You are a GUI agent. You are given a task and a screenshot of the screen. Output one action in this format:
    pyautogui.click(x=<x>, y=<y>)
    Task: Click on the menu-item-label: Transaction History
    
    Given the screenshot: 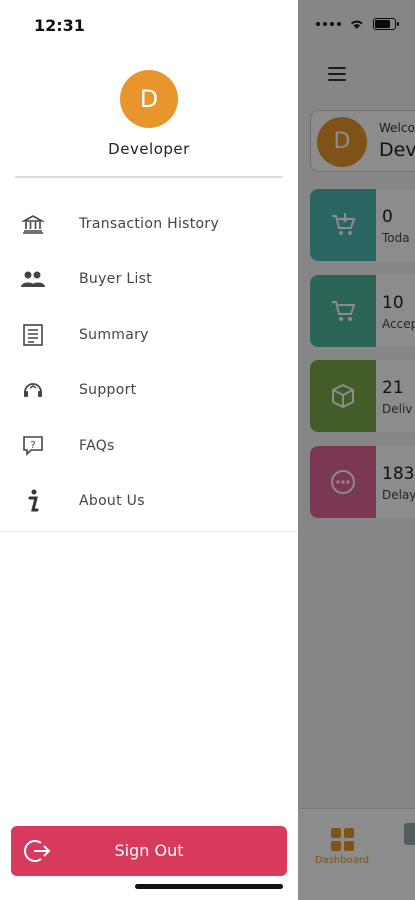 What is the action you would take?
    pyautogui.click(x=149, y=223)
    